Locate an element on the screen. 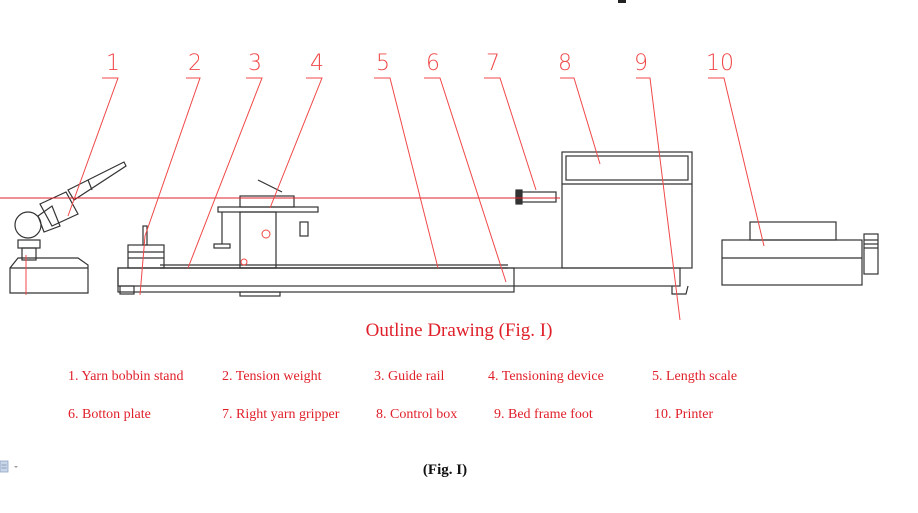 The image size is (918, 513). figure-caption: Outline Drawing (Fig. I) is located at coordinates (459, 330).